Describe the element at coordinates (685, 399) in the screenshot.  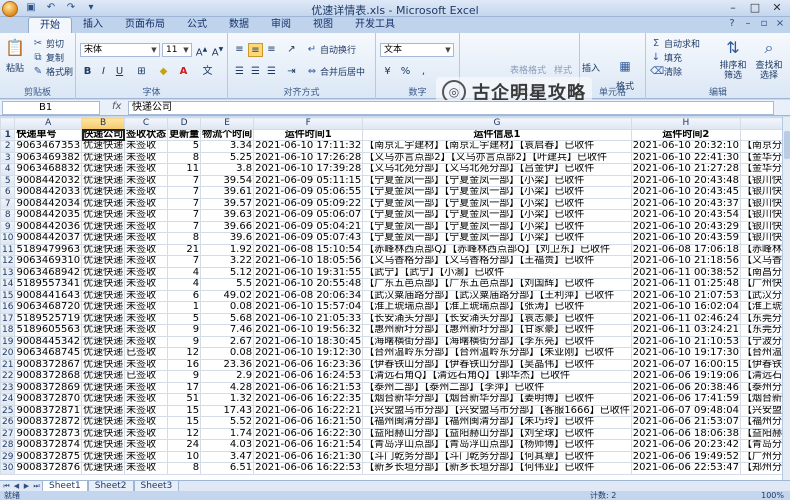
I see `cell: 2021-06-06 17:41:59` at that location.